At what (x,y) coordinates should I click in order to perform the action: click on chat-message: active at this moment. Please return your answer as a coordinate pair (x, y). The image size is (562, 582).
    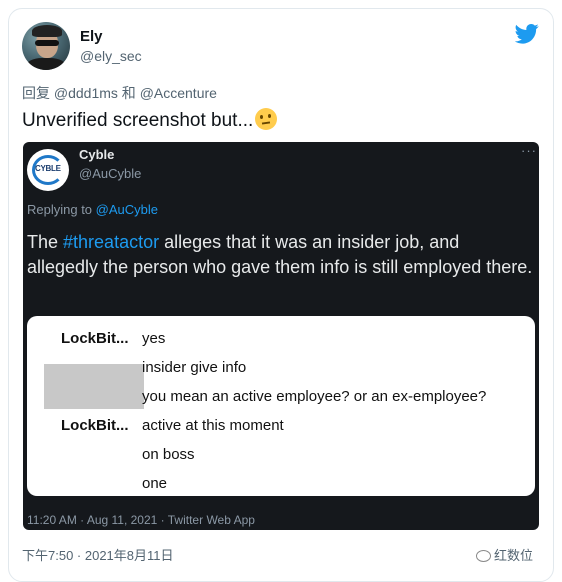
    Looking at the image, I should click on (213, 425).